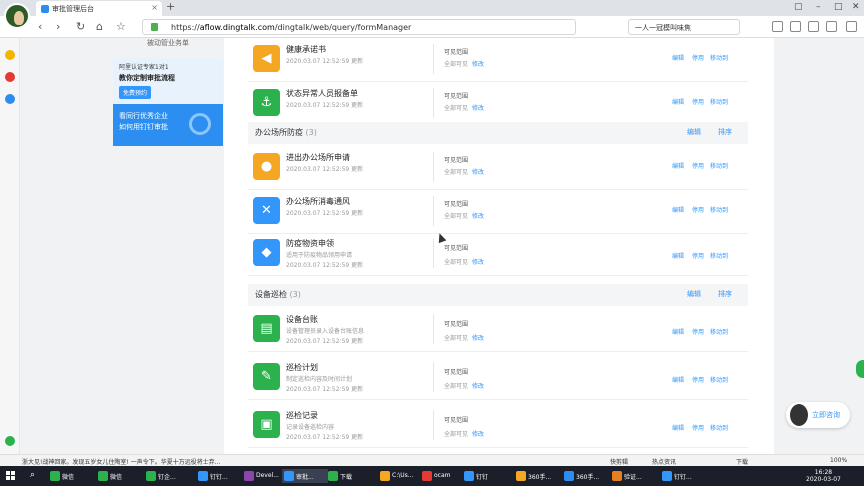 The image size is (864, 486). I want to click on form-name: 防疫物资申领, so click(310, 243).